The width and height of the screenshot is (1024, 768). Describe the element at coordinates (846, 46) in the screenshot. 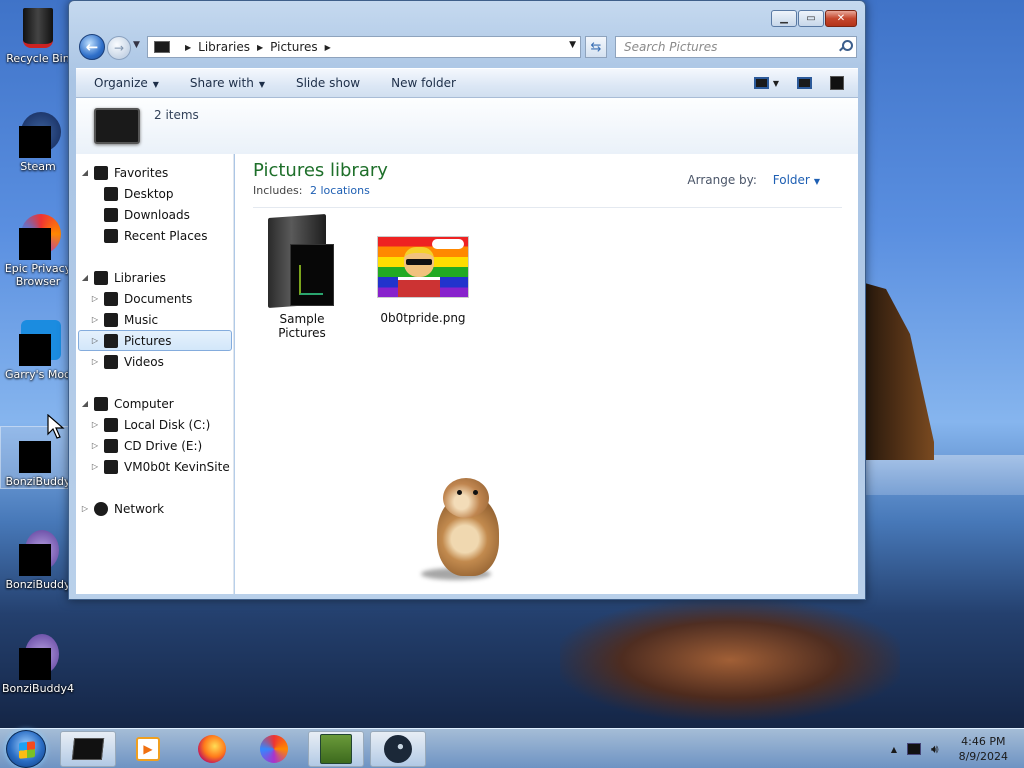

I see `search-icon` at that location.